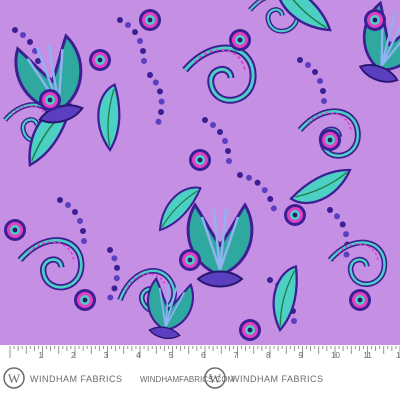 The width and height of the screenshot is (400, 400). I want to click on brand-name-right: WINDHAM FABRICS, so click(277, 379).